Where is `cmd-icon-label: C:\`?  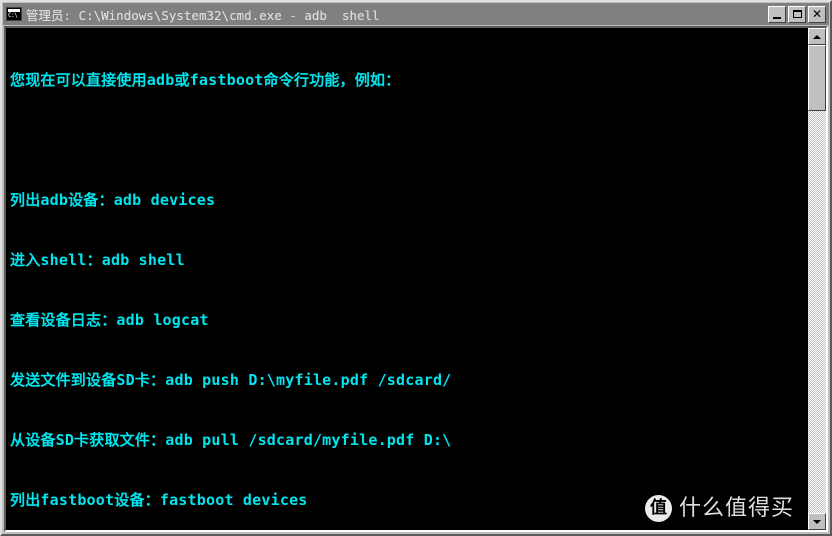
cmd-icon-label: C:\ is located at coordinates (13, 15).